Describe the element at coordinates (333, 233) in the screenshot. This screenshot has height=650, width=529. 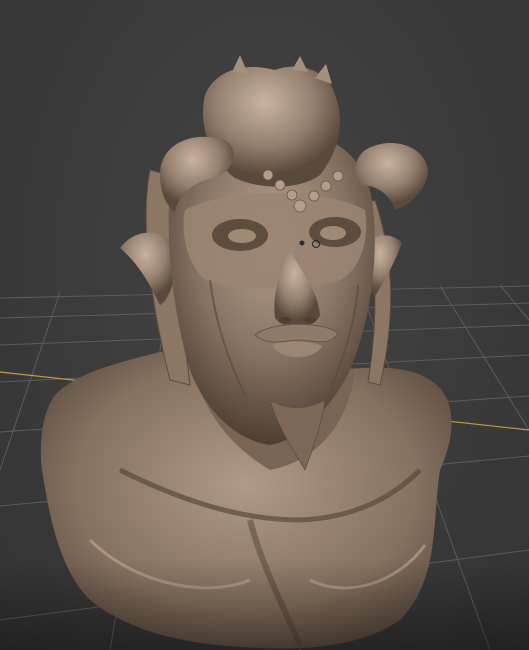
I see `right-eye` at that location.